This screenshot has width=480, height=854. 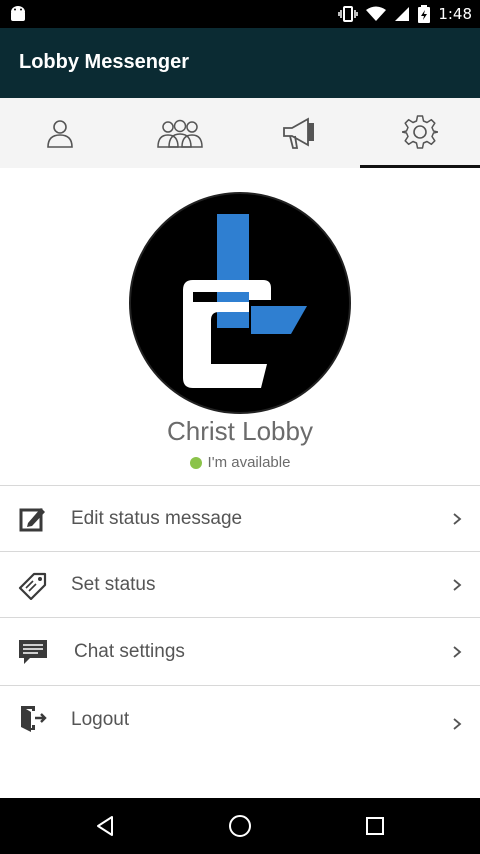 I want to click on tab-settings, so click(x=420, y=133).